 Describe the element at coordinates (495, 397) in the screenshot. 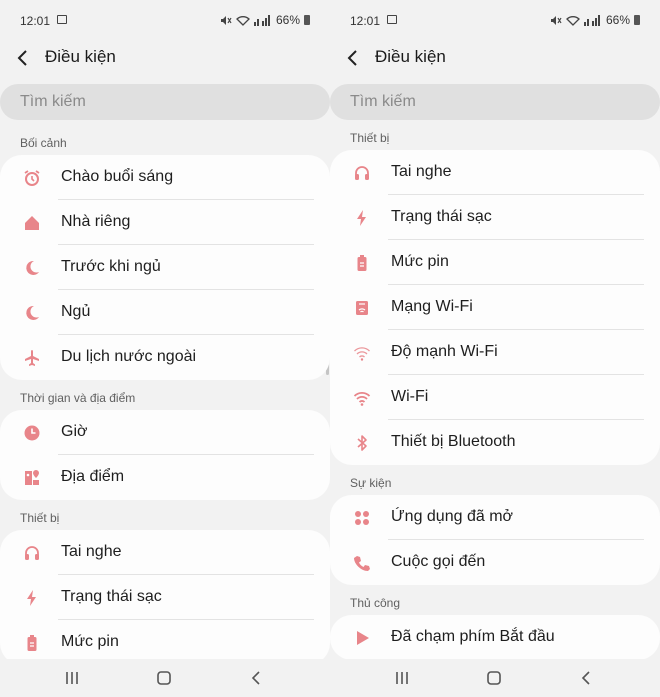

I see `list-item-wi-fi: Wi-Fi` at that location.